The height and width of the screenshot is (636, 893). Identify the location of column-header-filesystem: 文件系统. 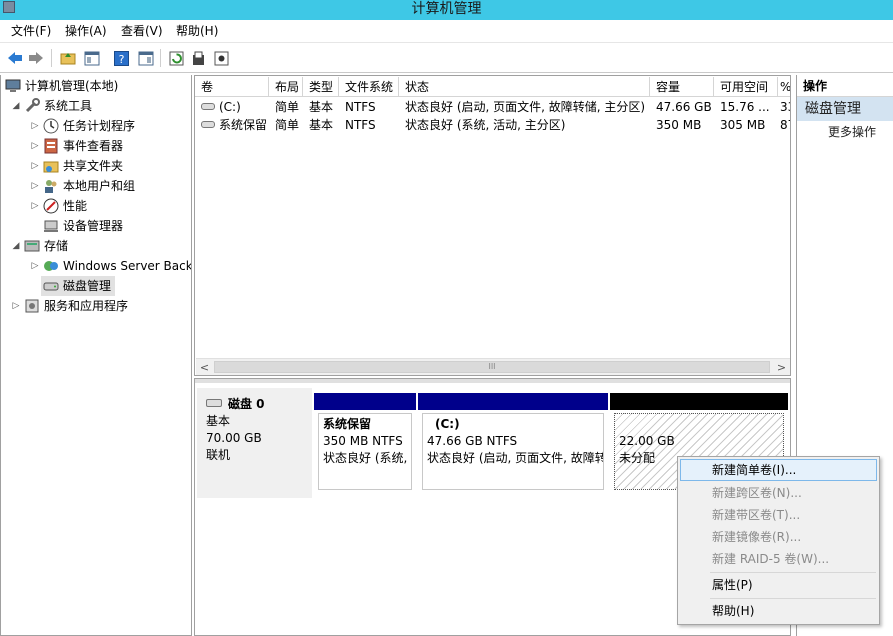
(369, 87).